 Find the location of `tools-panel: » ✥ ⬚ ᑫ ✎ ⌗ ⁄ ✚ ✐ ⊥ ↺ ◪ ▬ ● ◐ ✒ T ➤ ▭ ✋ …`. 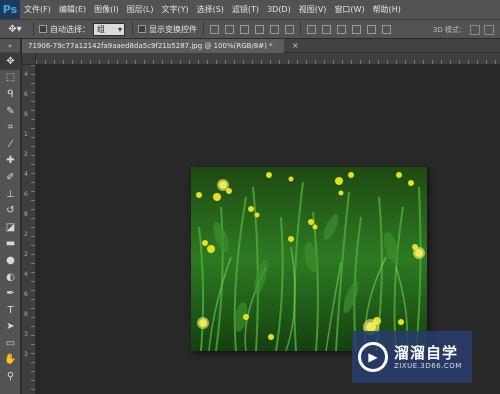

tools-panel: » ✥ ⬚ ᑫ ✎ ⌗ ⁄ ✚ ✐ ⊥ ↺ ◪ ▬ ● ◐ ✒ T ➤ ▭ ✋ … is located at coordinates (10, 216).